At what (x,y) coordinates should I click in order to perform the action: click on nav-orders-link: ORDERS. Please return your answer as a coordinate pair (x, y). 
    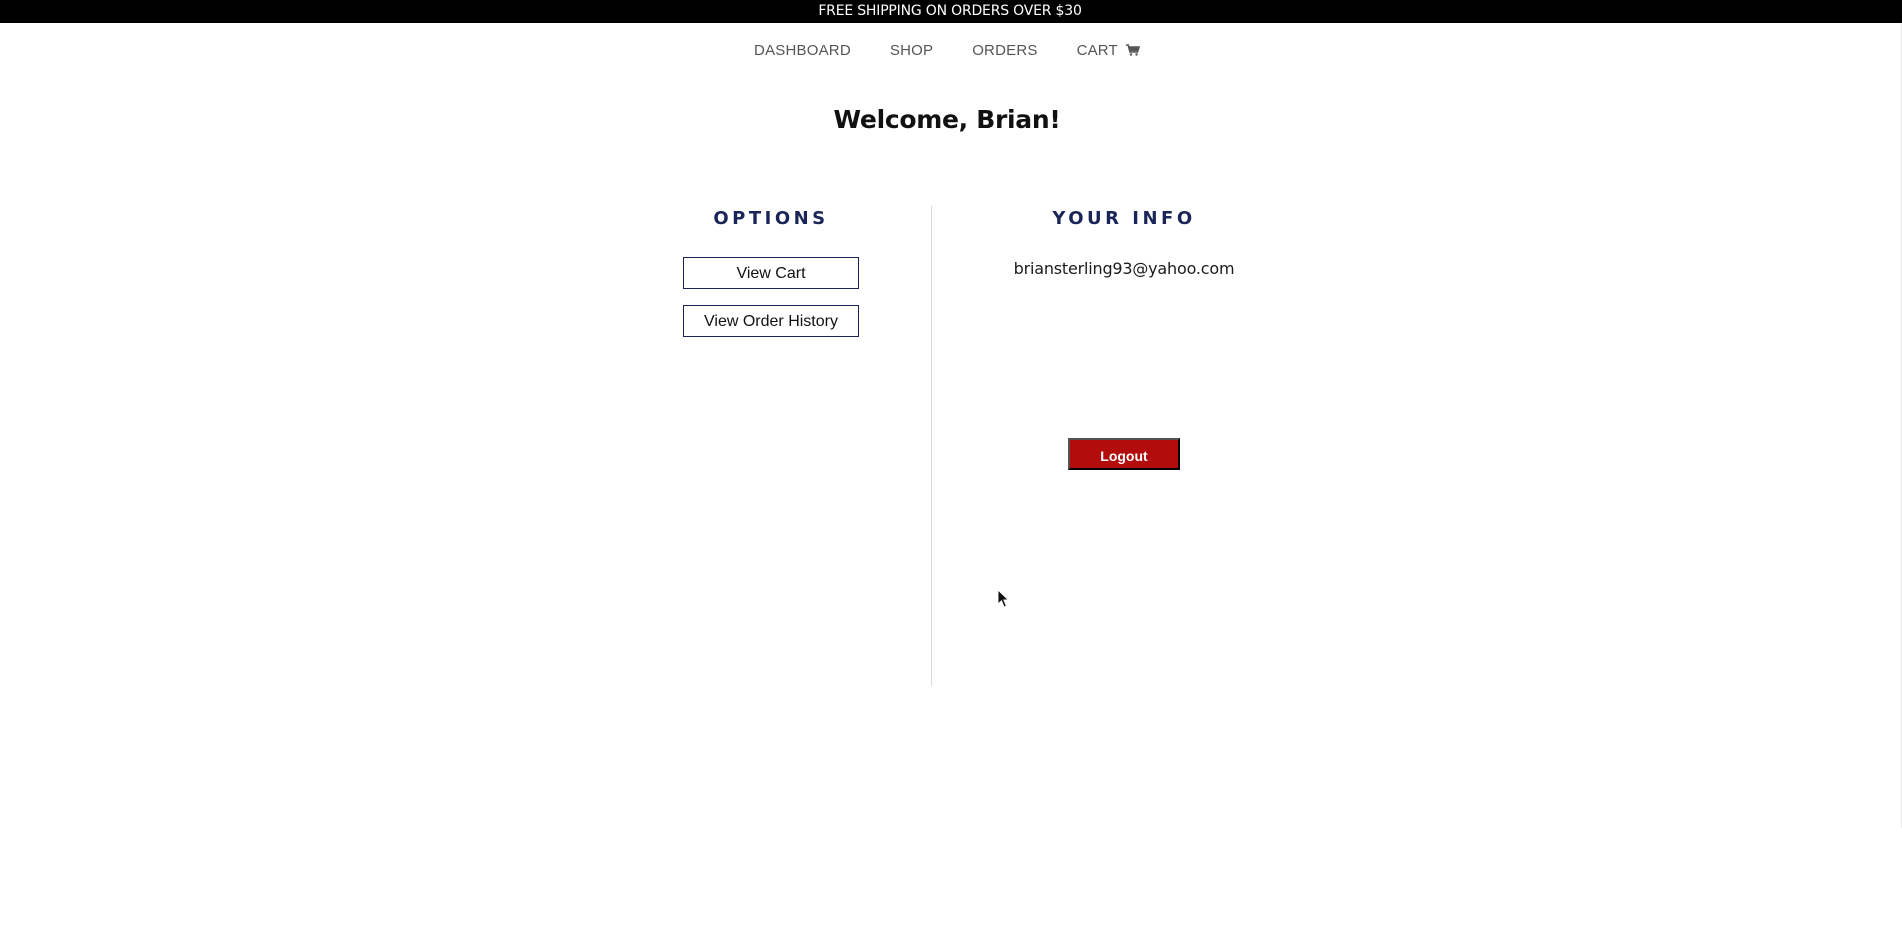
    Looking at the image, I should click on (1004, 50).